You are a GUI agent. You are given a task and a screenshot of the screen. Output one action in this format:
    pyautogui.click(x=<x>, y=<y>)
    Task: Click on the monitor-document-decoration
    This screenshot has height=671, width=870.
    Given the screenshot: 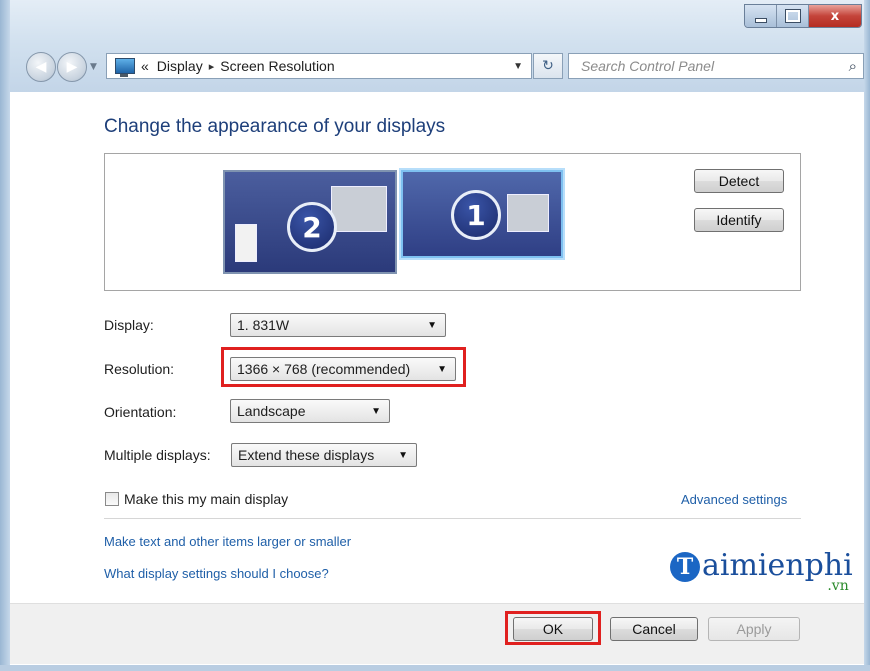 What is the action you would take?
    pyautogui.click(x=246, y=243)
    